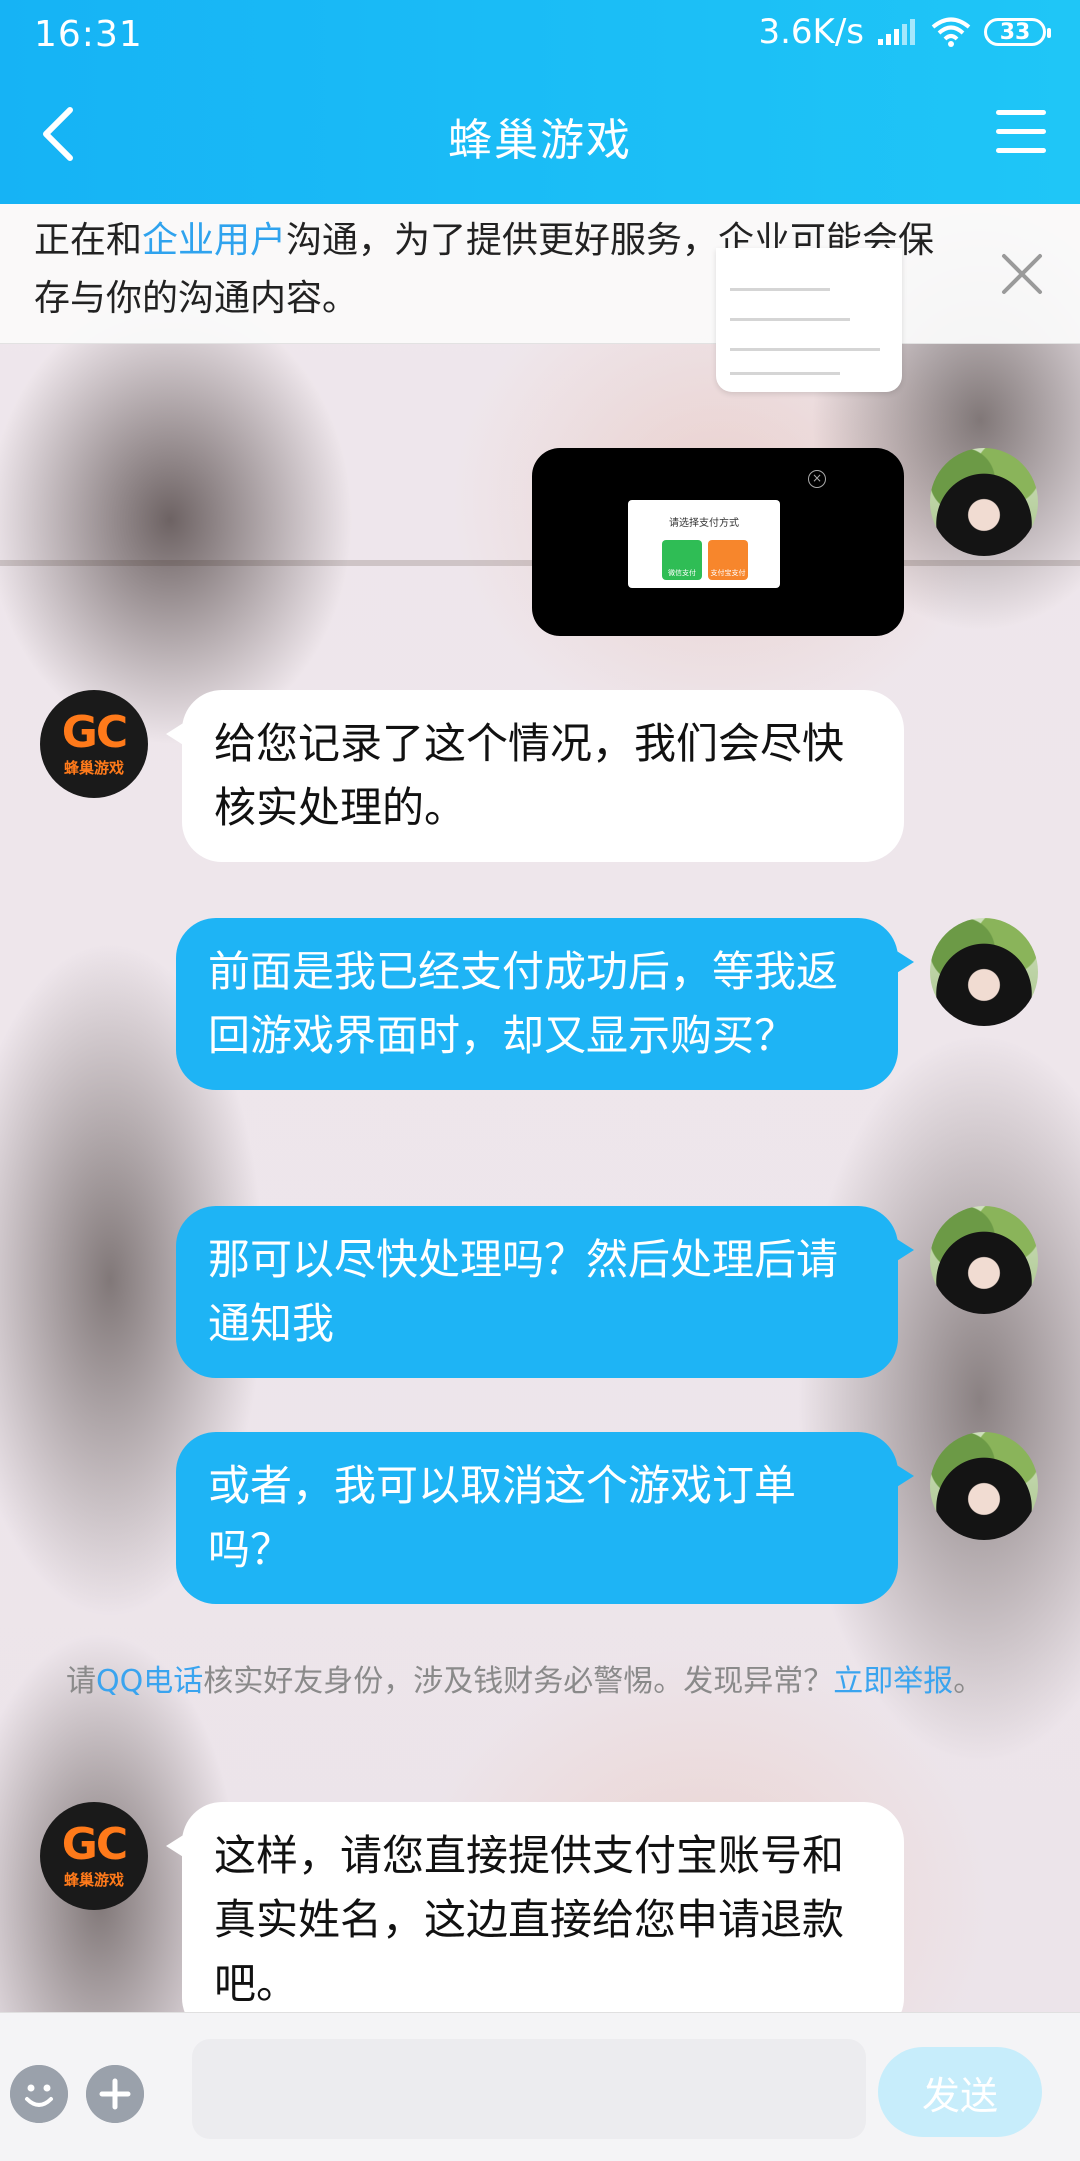  I want to click on wifi-icon, so click(951, 32).